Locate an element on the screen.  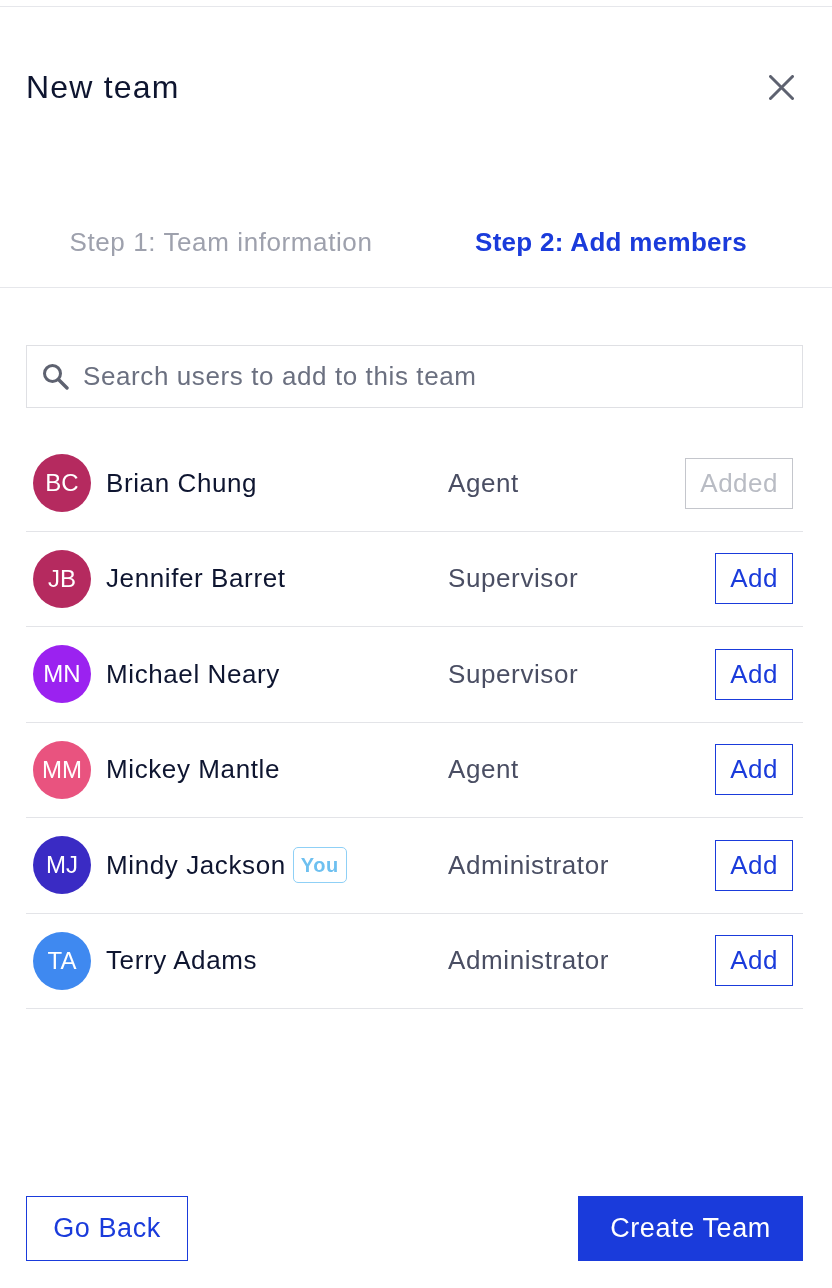
user-avatar: MM is located at coordinates (62, 769).